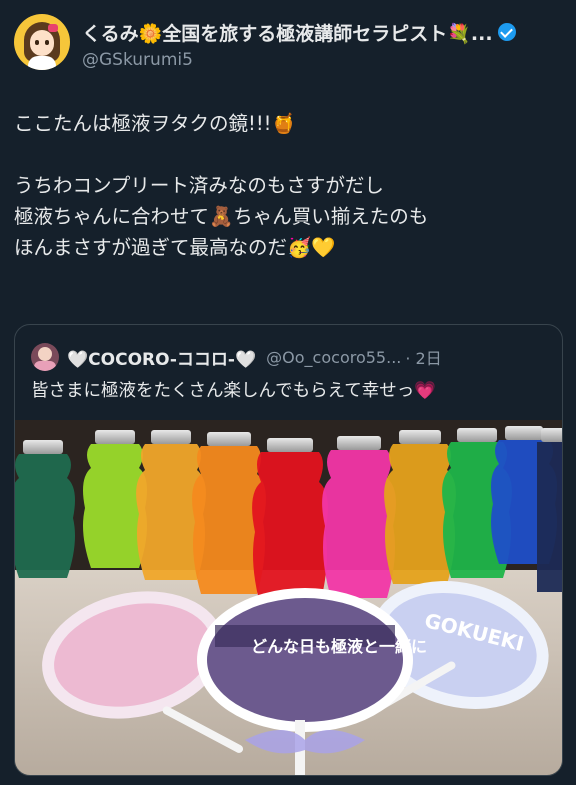 The height and width of the screenshot is (785, 576). Describe the element at coordinates (339, 646) in the screenshot. I see `fan-center-label: どんな日も極液と一緒に` at that location.